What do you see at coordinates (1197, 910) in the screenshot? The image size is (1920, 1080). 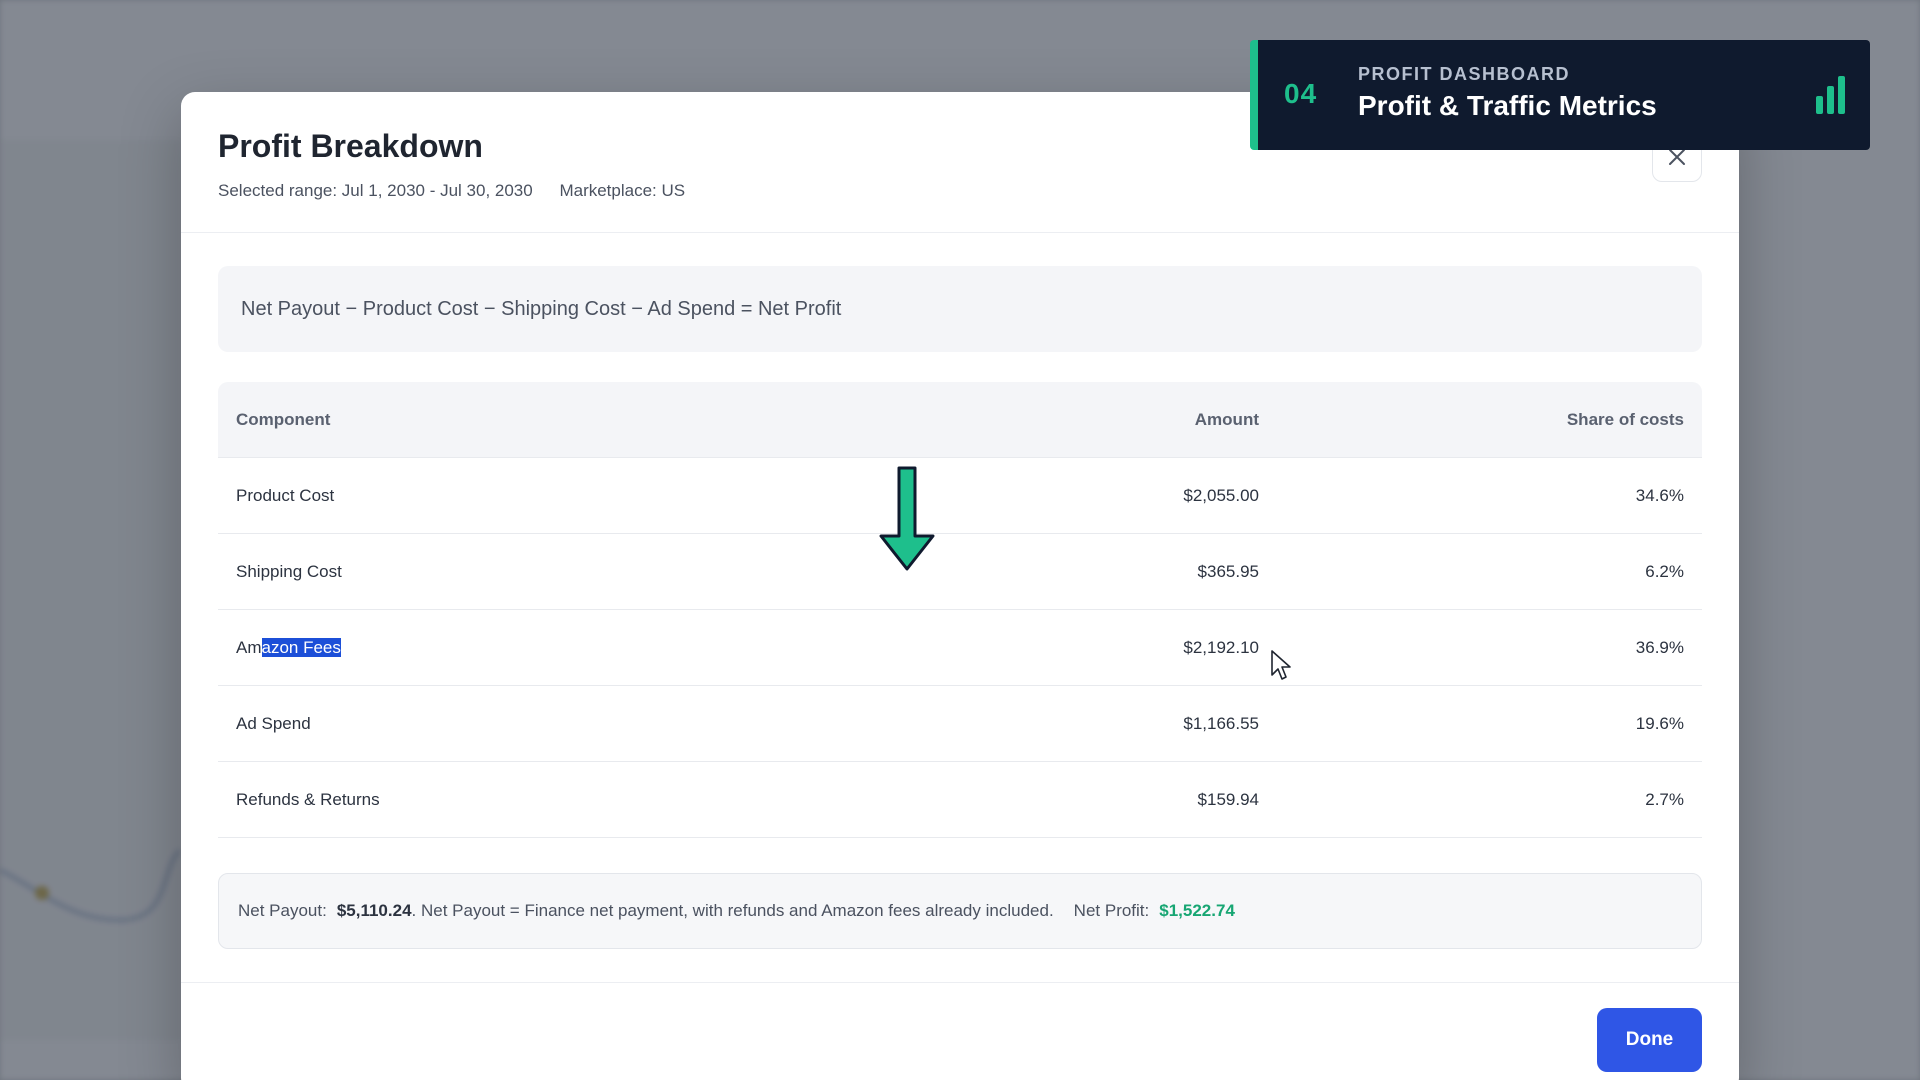 I see `profit-value: $1,522.74` at bounding box center [1197, 910].